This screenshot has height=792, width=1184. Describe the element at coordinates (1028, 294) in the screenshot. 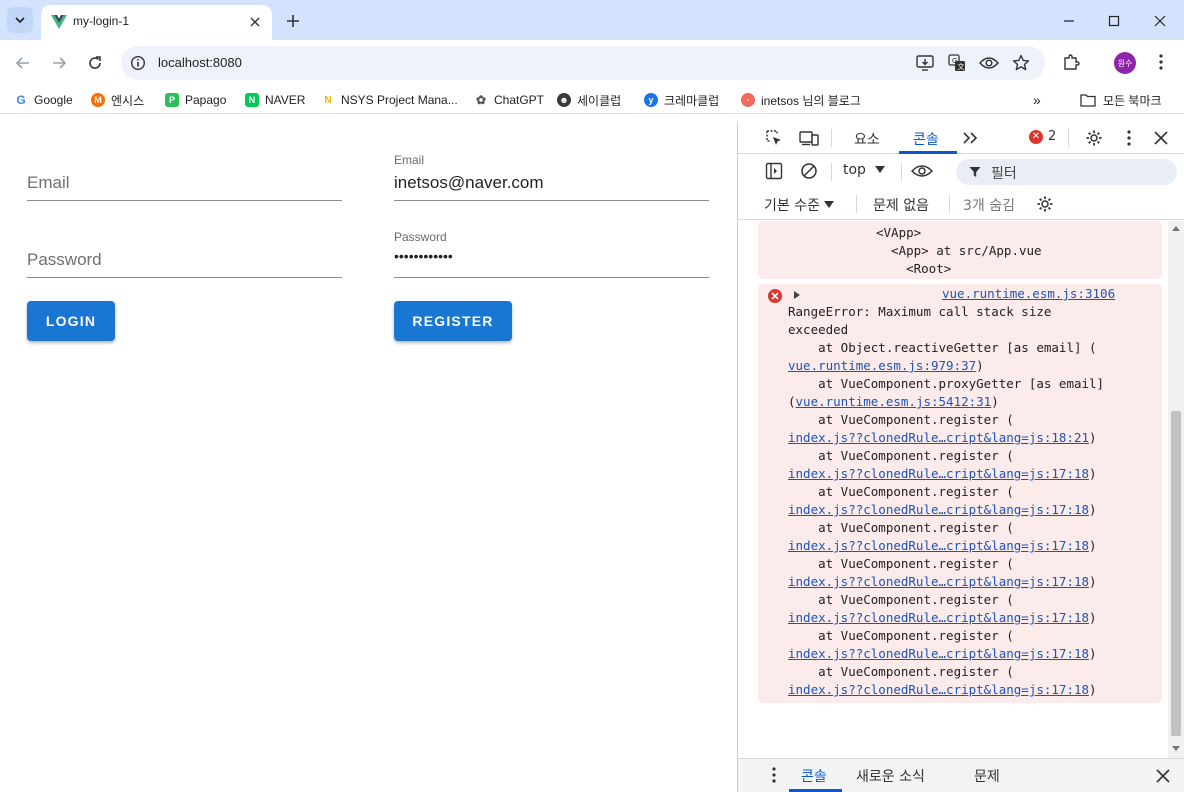

I see `error-source-link: vue.runtime.esm.js:3106` at that location.